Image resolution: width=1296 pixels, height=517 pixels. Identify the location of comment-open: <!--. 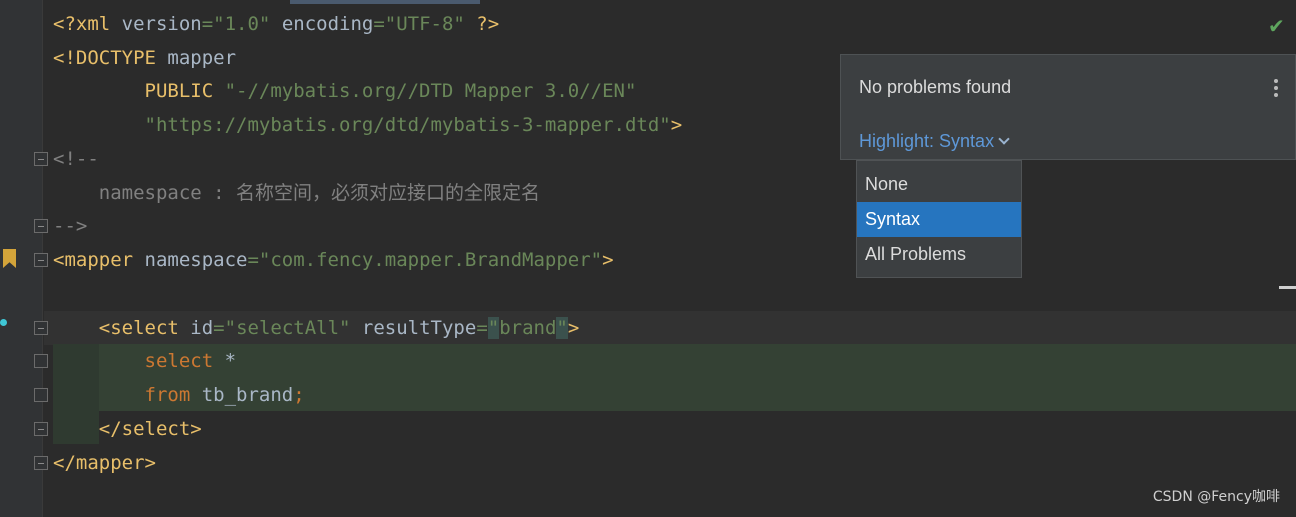
(76, 159).